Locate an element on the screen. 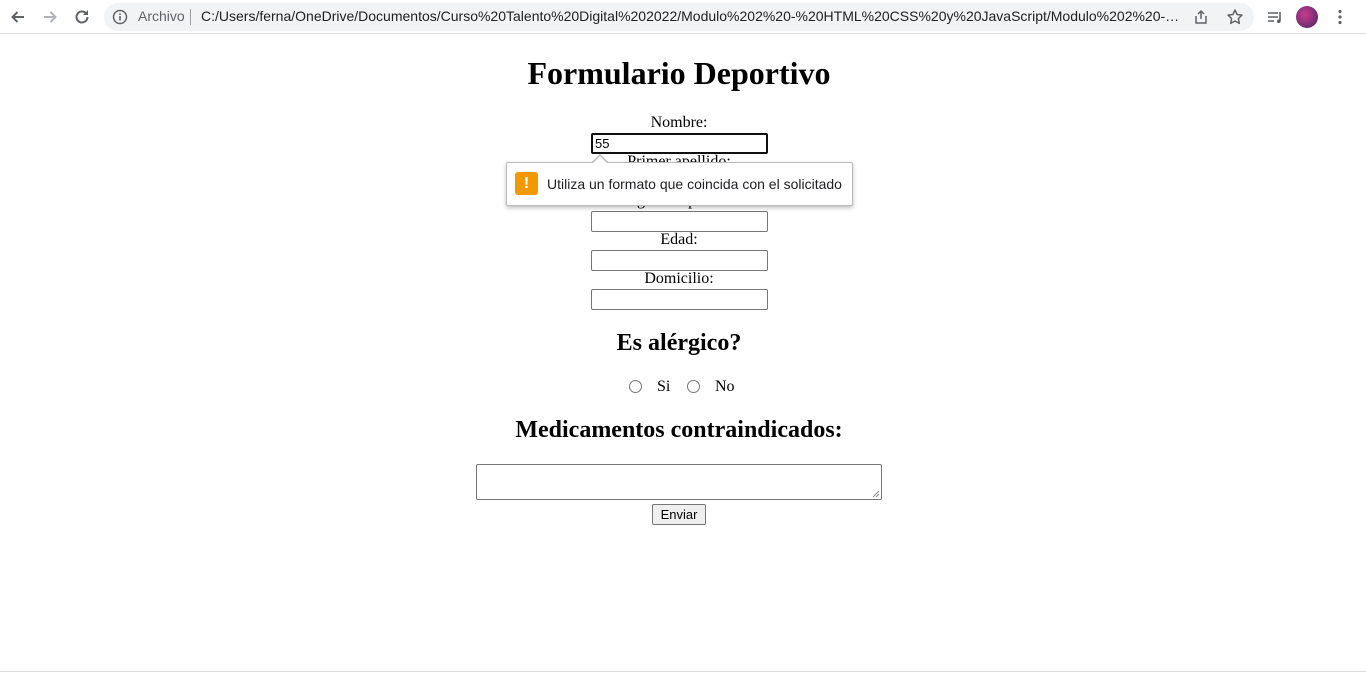 The image size is (1366, 678). medications-textarea is located at coordinates (679, 482).